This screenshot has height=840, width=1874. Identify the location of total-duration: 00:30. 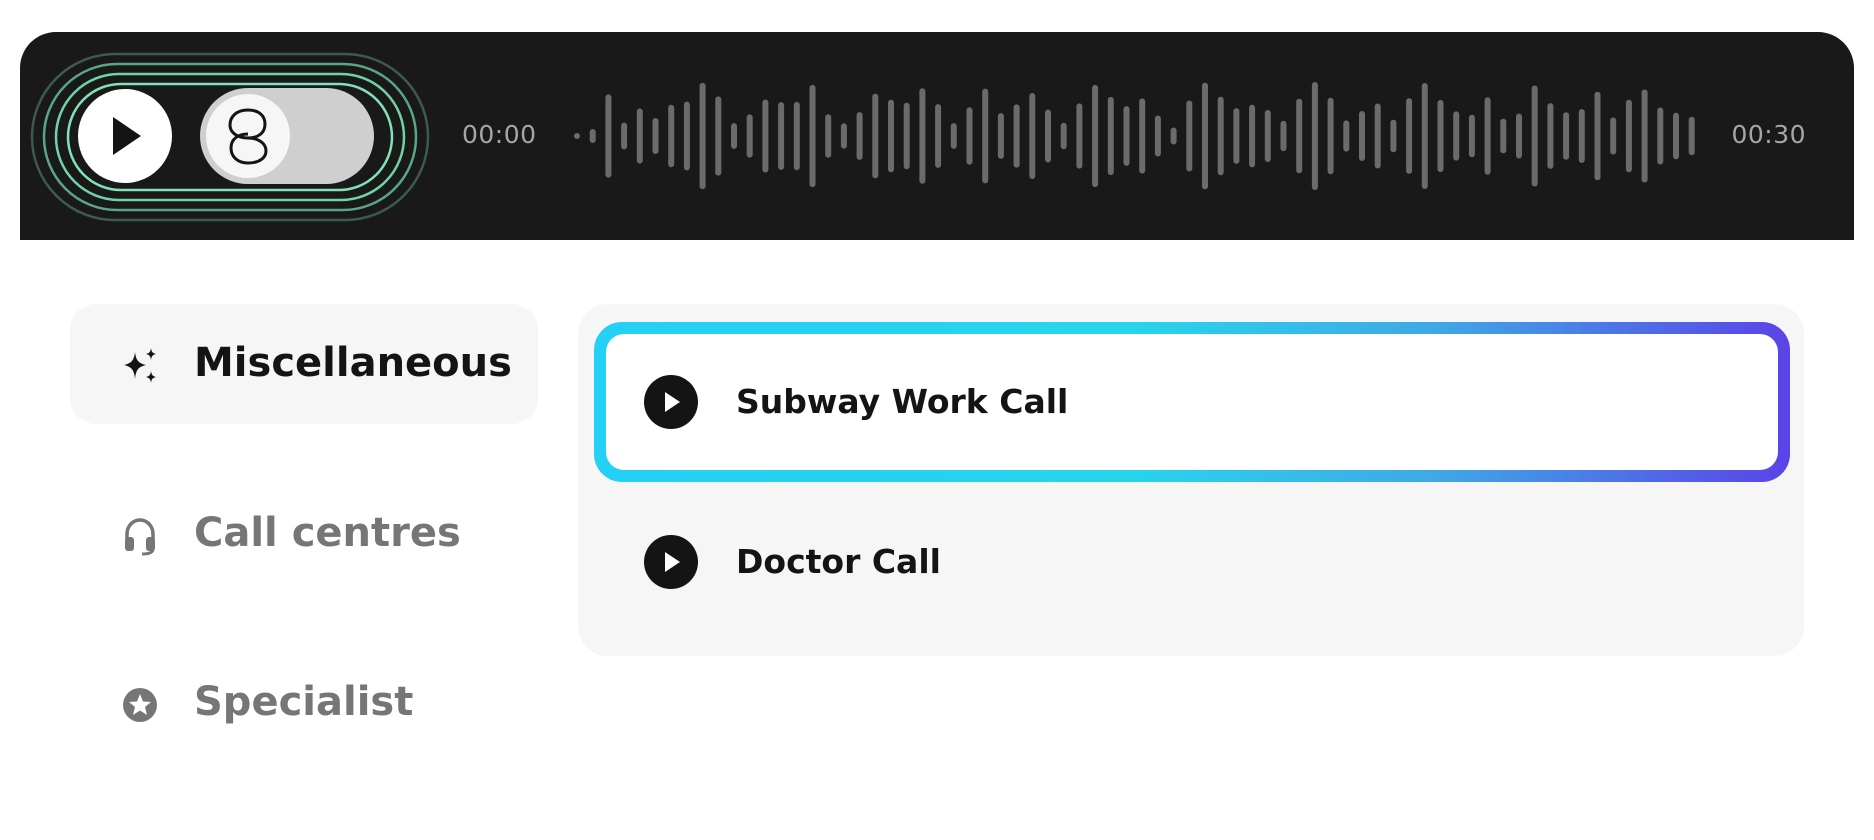
(1768, 134).